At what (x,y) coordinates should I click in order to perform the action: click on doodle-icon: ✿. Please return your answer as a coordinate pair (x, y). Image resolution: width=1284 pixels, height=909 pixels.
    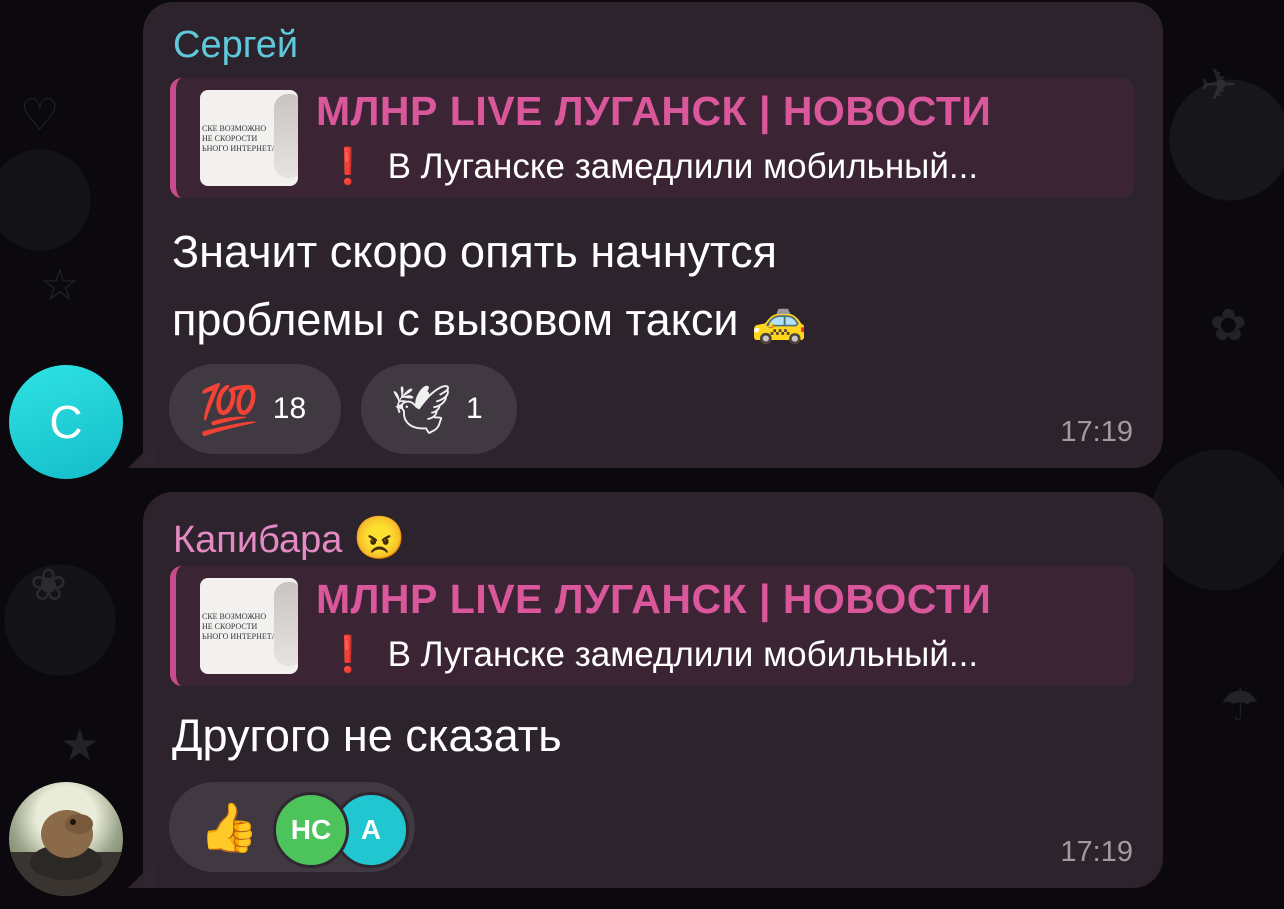
    Looking at the image, I should click on (1228, 325).